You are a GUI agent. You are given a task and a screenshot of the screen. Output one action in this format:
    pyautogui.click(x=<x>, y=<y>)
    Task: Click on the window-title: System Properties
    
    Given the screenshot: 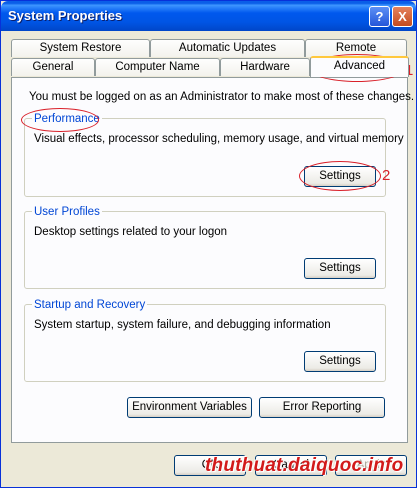 What is the action you would take?
    pyautogui.click(x=65, y=15)
    